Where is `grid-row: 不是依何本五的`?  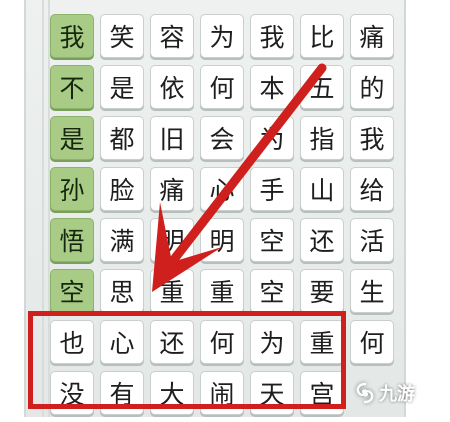
grid-row: 不是依何本五的 is located at coordinates (225, 87).